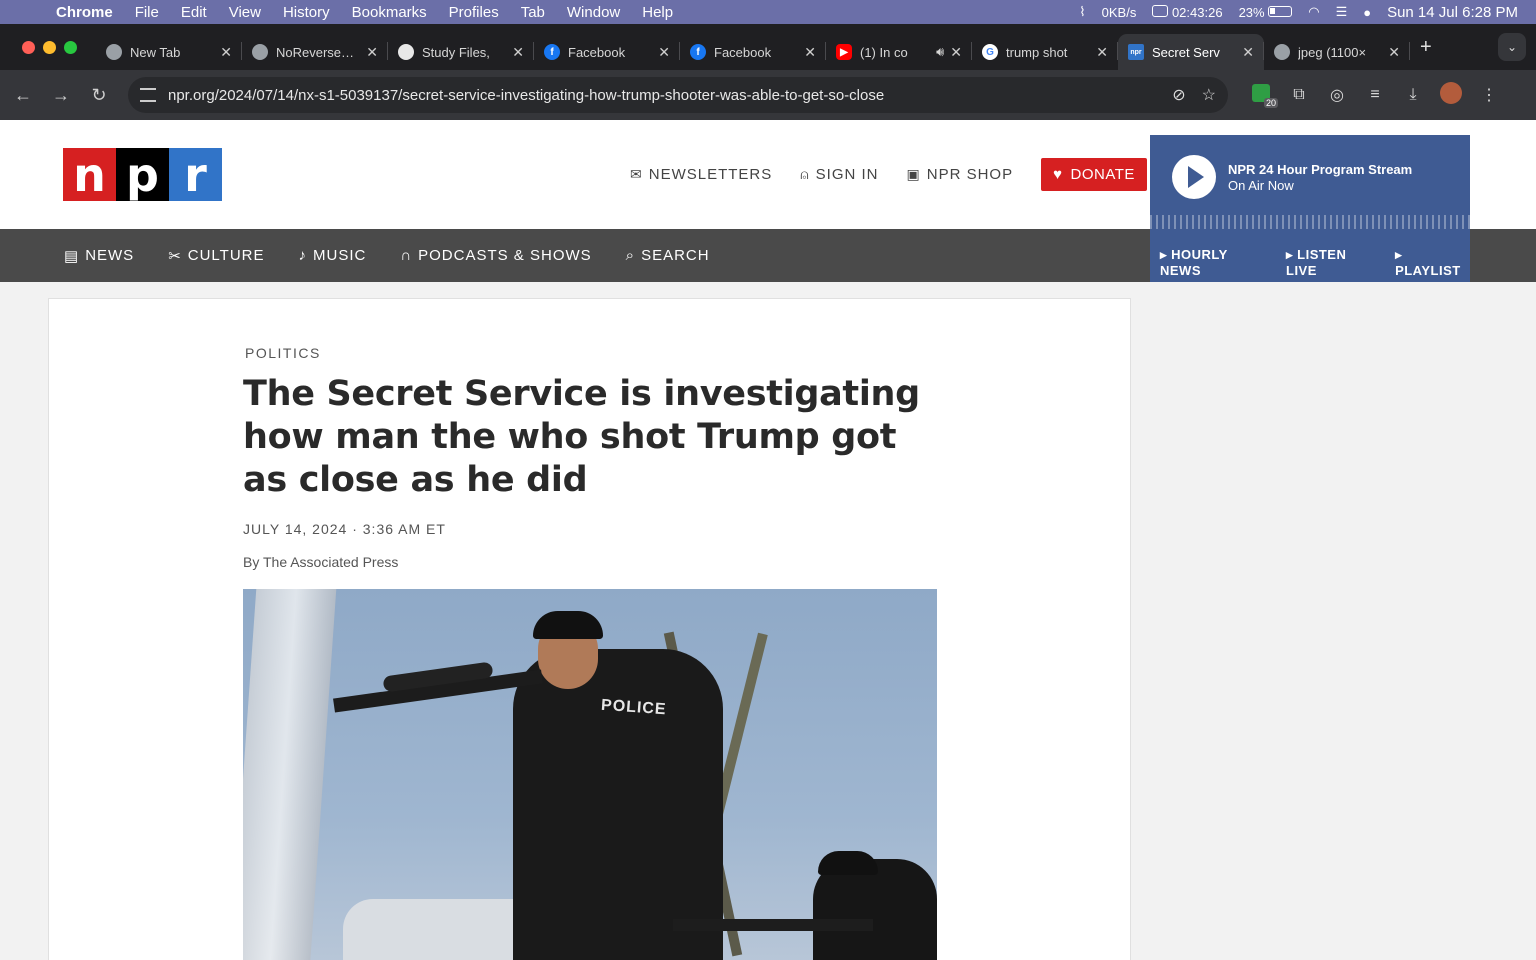 The height and width of the screenshot is (960, 1536). Describe the element at coordinates (593, 12) in the screenshot. I see `menu-window: Window` at that location.